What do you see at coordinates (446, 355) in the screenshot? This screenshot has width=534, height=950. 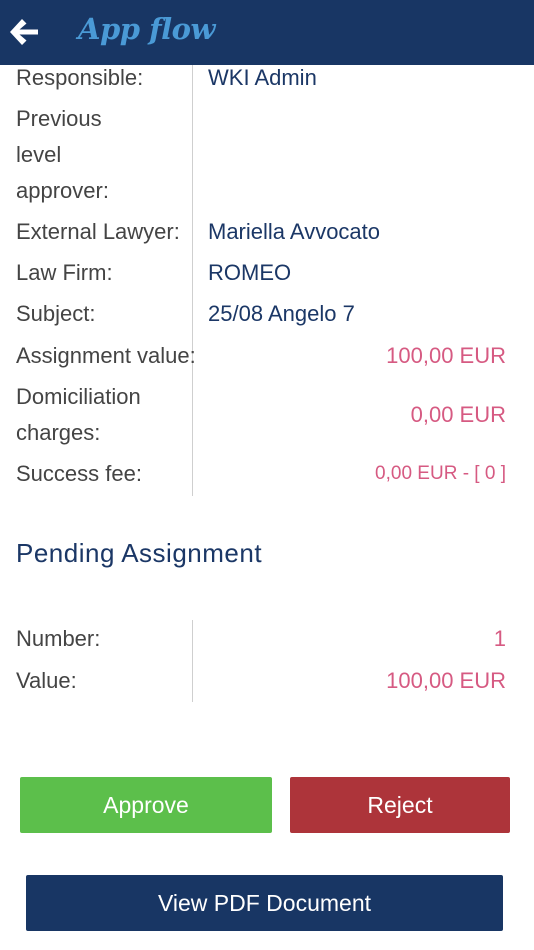 I see `assignment-value-amount: 100,00 EUR` at bounding box center [446, 355].